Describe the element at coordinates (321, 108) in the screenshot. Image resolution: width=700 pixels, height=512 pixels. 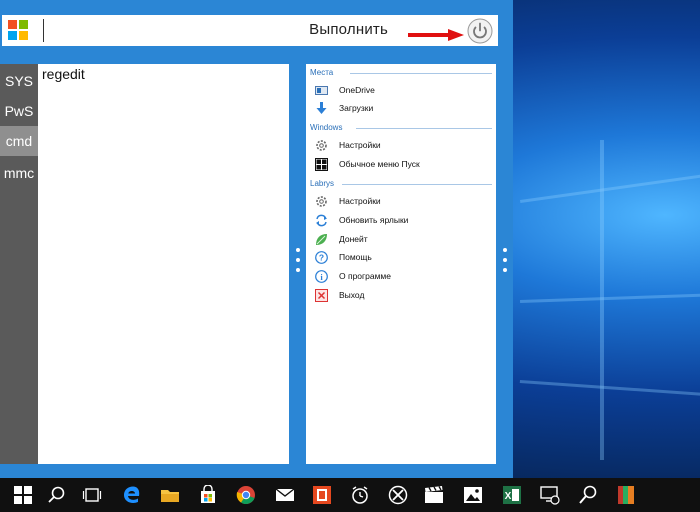
I see `download-icon` at that location.